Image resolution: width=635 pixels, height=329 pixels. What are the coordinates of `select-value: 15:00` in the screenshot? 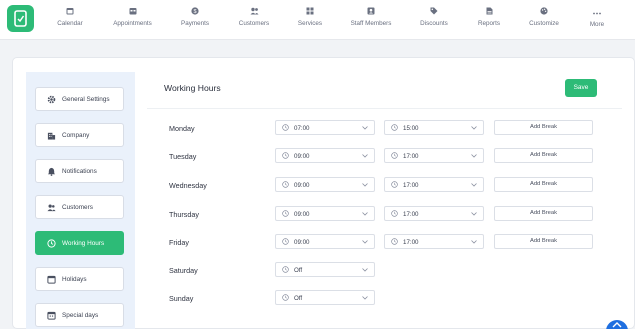 It's located at (411, 128).